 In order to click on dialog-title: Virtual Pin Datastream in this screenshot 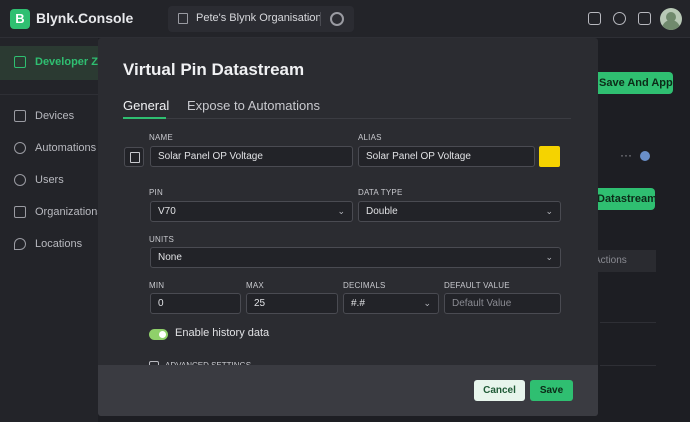, I will do `click(214, 69)`.